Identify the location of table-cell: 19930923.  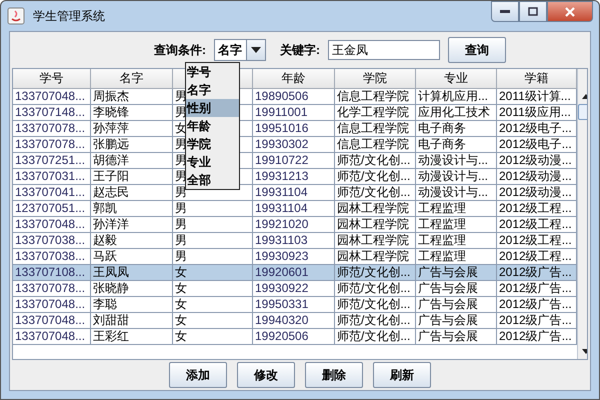
(294, 257).